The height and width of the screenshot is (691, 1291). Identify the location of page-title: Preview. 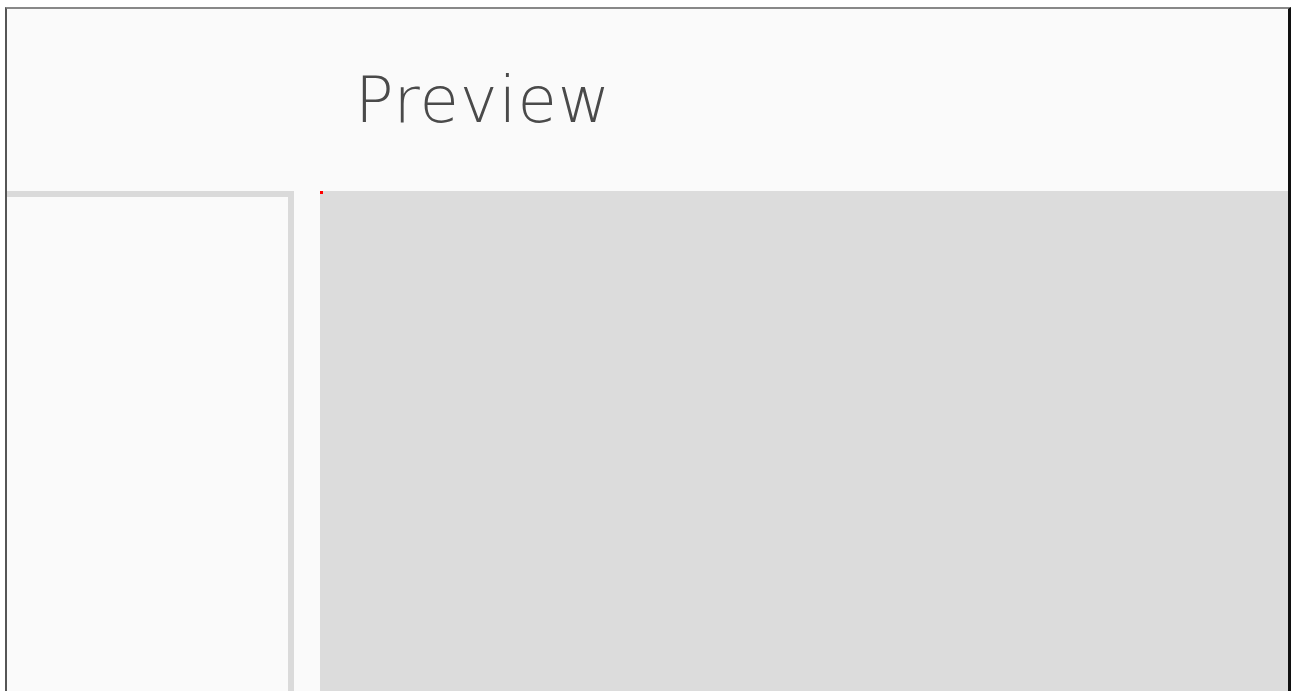
(483, 100).